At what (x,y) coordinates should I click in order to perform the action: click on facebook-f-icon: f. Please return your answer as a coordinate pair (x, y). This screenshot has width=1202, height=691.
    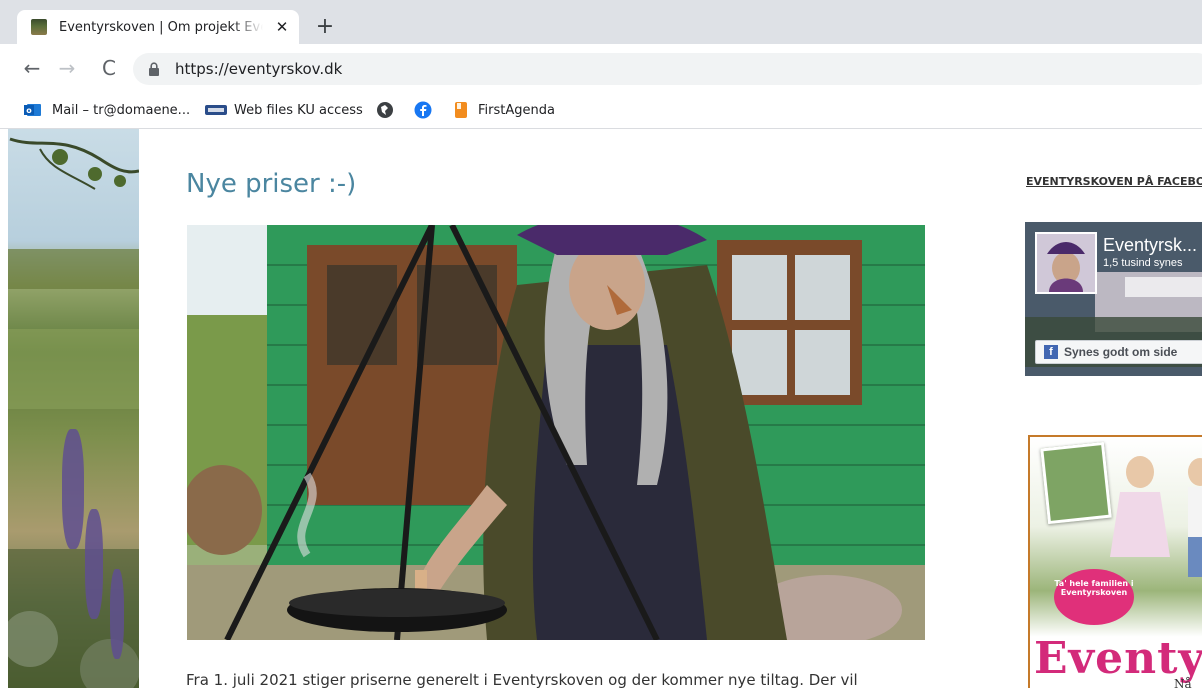
    Looking at the image, I should click on (1051, 352).